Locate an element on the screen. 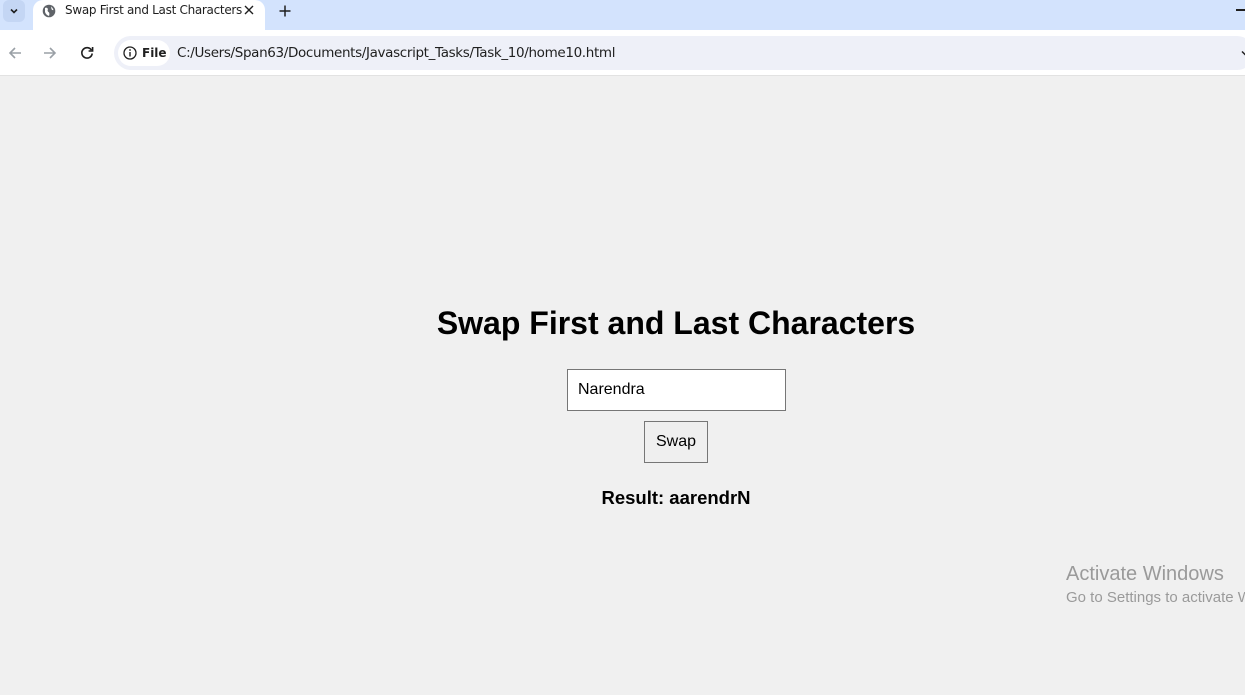 This screenshot has height=695, width=1245. new-tab-button is located at coordinates (285, 11).